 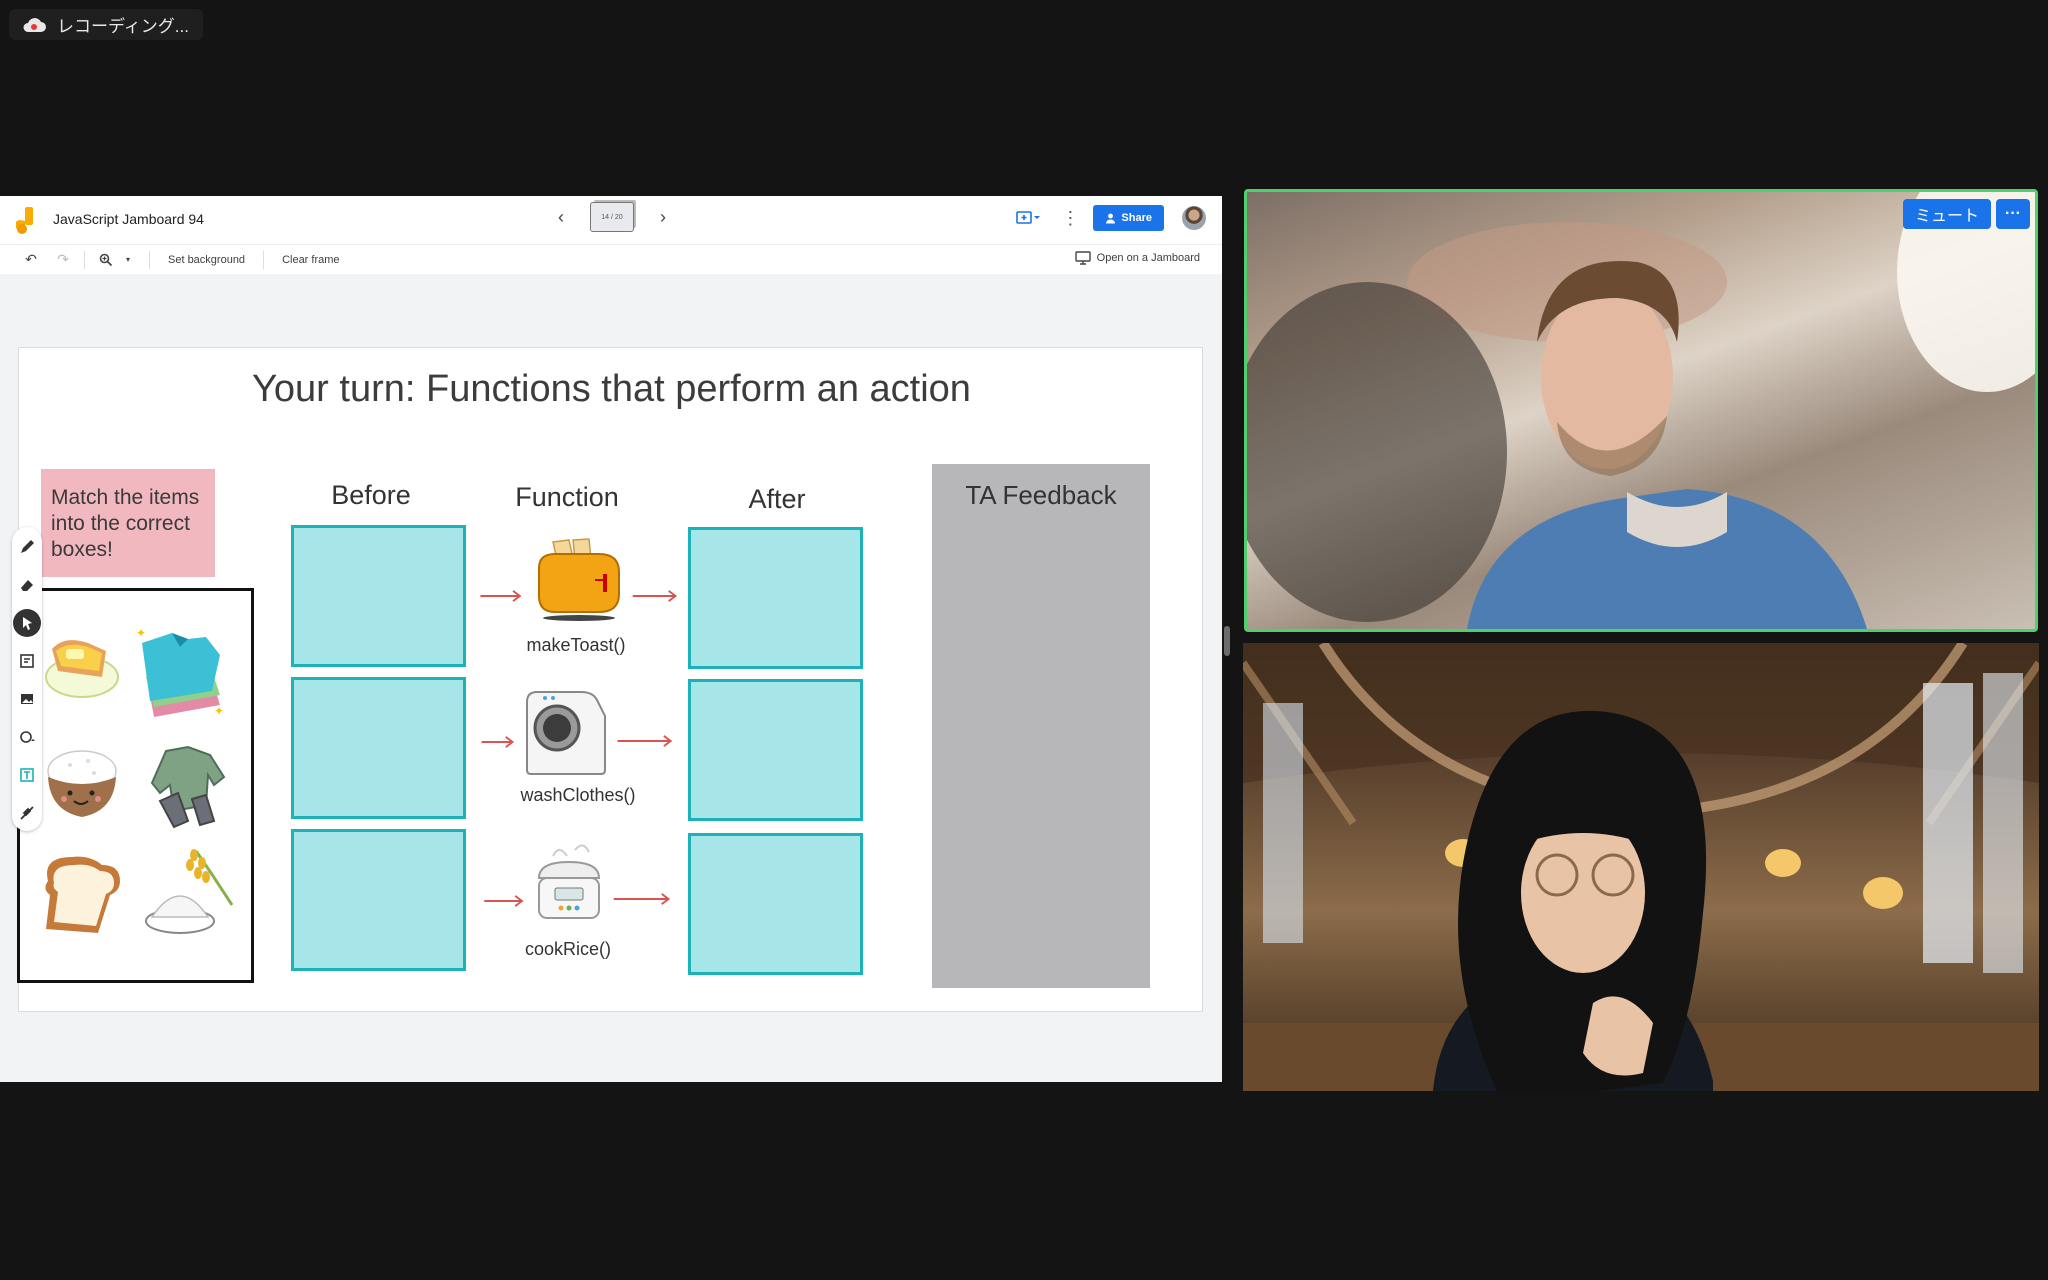 I want to click on next-frame-button: ›, so click(x=663, y=217).